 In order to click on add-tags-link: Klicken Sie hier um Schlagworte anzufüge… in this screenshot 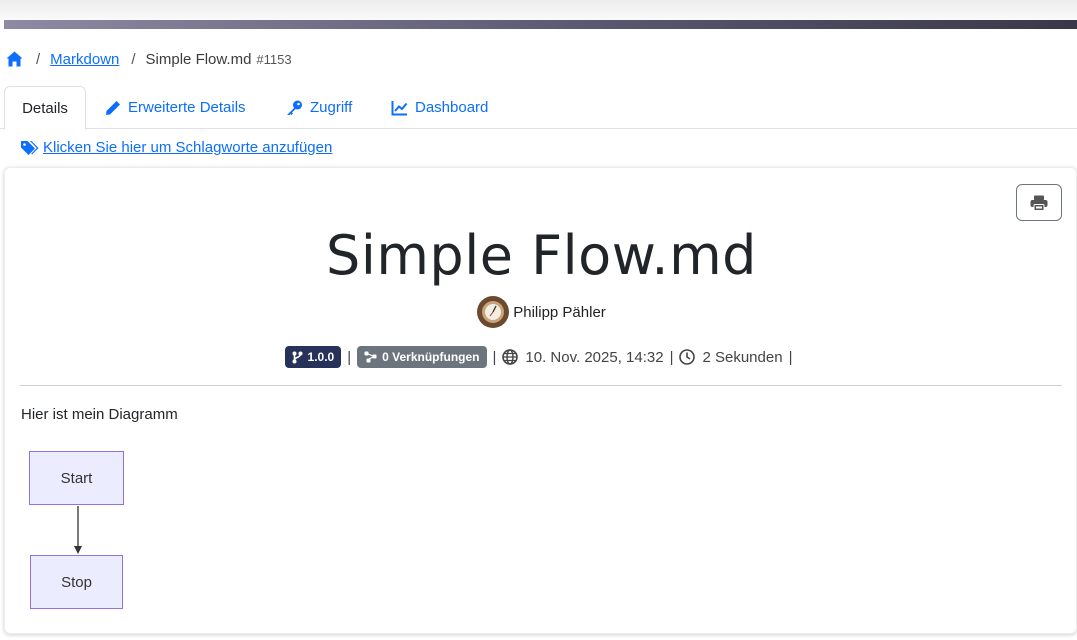, I will do `click(176, 147)`.